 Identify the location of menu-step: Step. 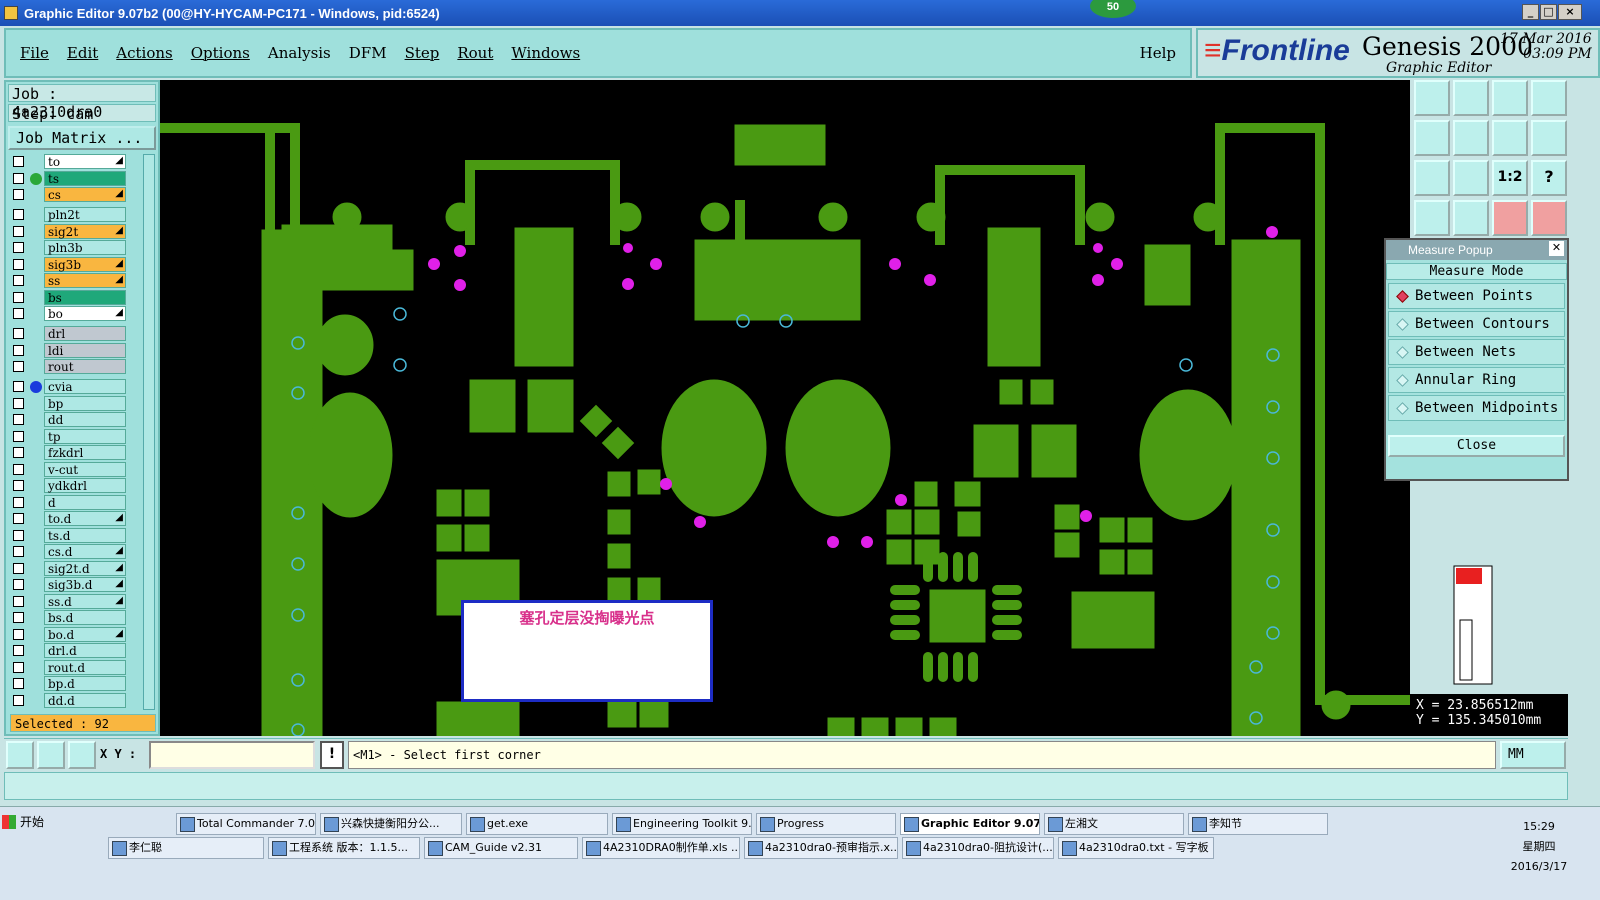
(422, 53).